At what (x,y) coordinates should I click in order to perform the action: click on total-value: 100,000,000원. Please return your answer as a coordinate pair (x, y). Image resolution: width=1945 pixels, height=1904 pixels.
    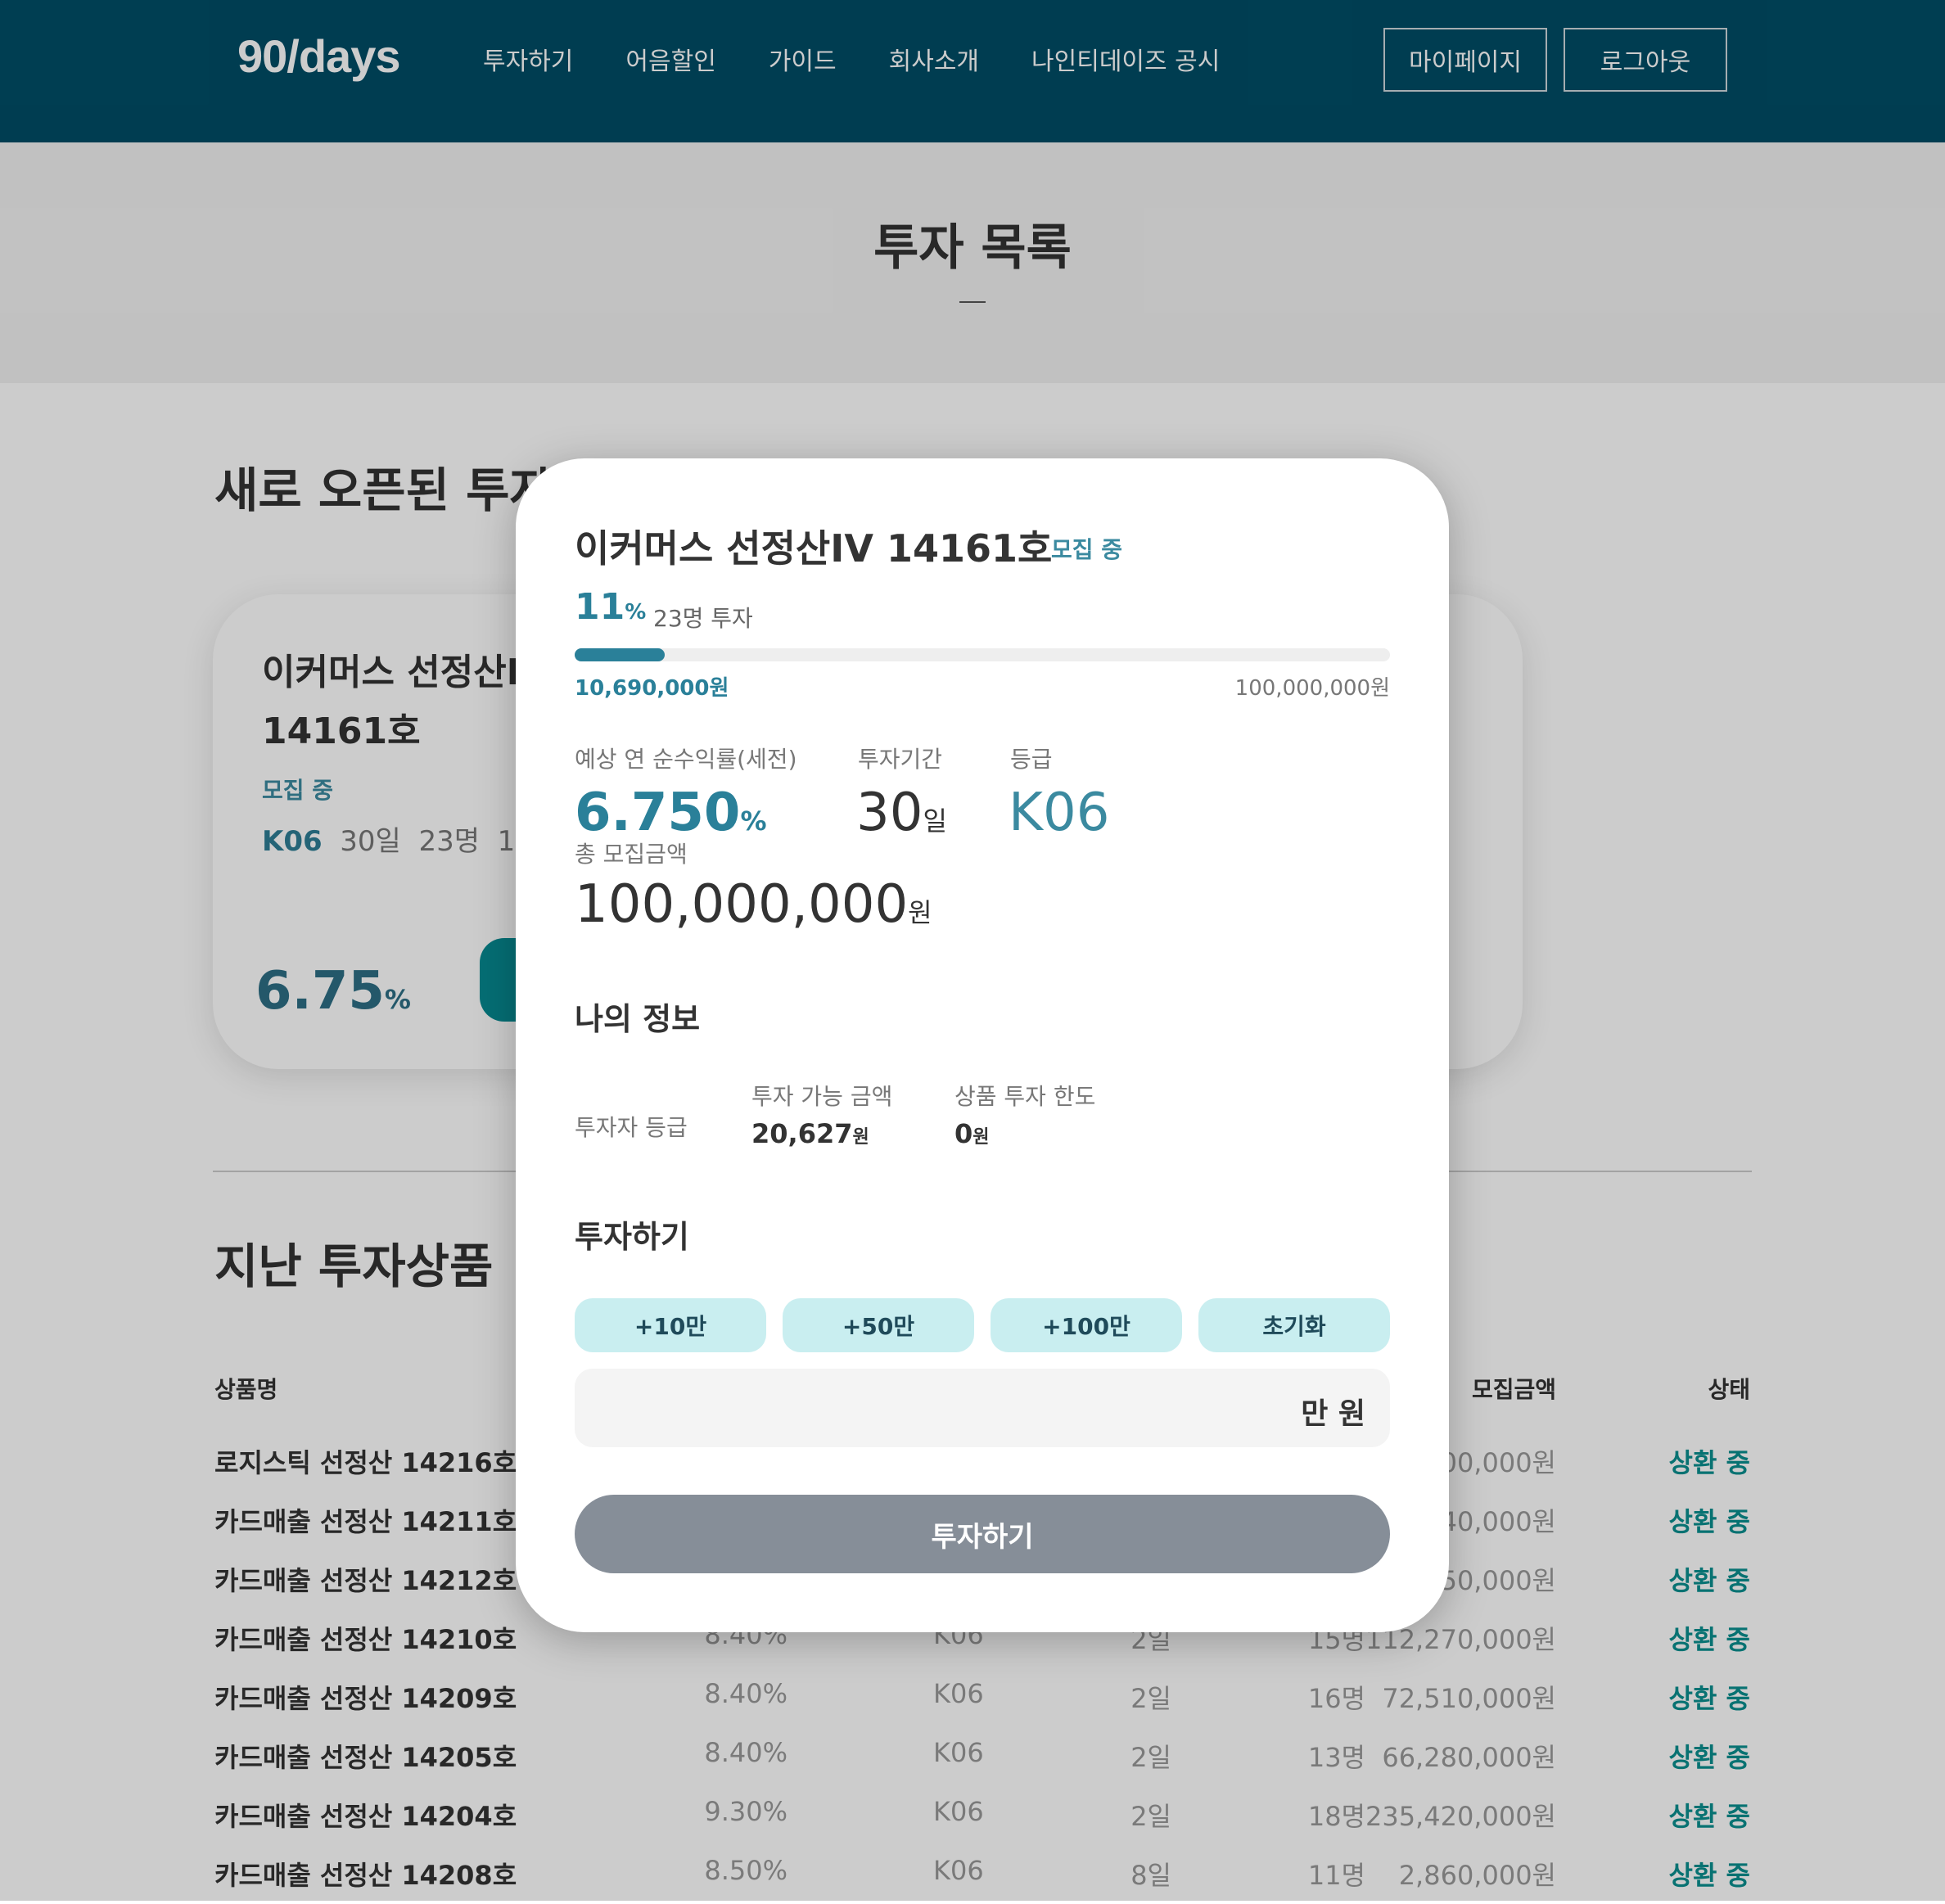
    Looking at the image, I should click on (753, 904).